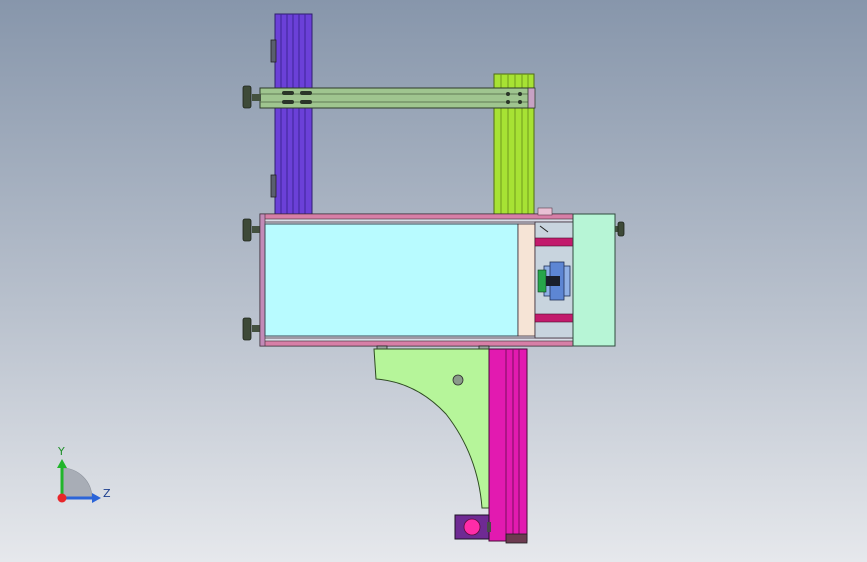  What do you see at coordinates (62, 463) in the screenshot?
I see `triad-y-arrow` at bounding box center [62, 463].